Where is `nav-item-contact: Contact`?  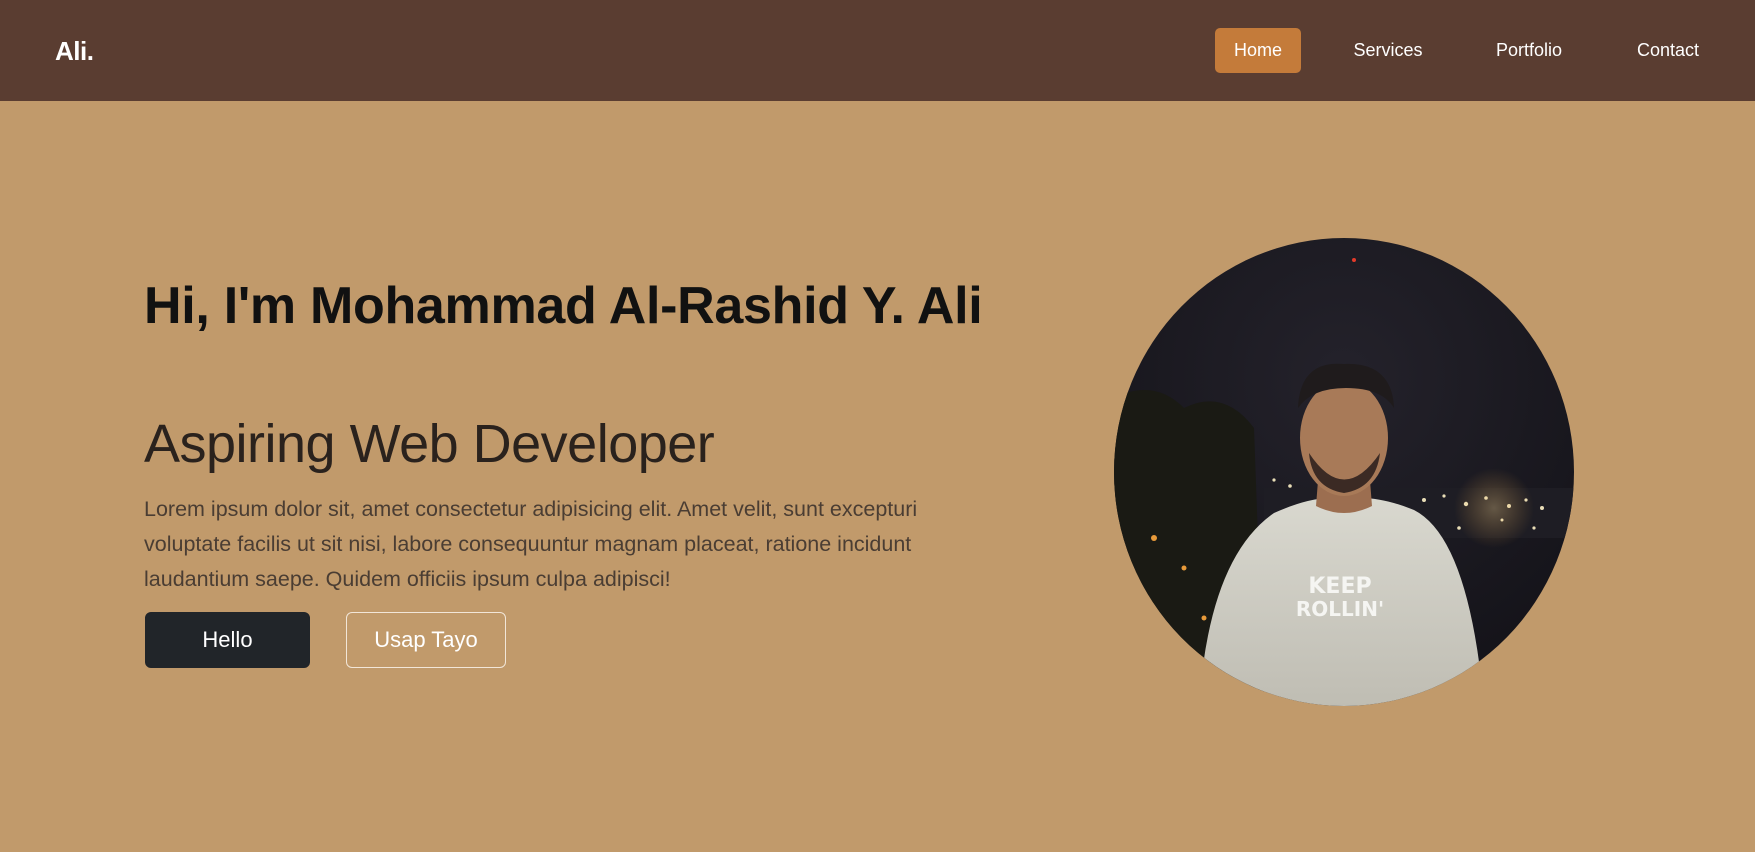 nav-item-contact: Contact is located at coordinates (1668, 50).